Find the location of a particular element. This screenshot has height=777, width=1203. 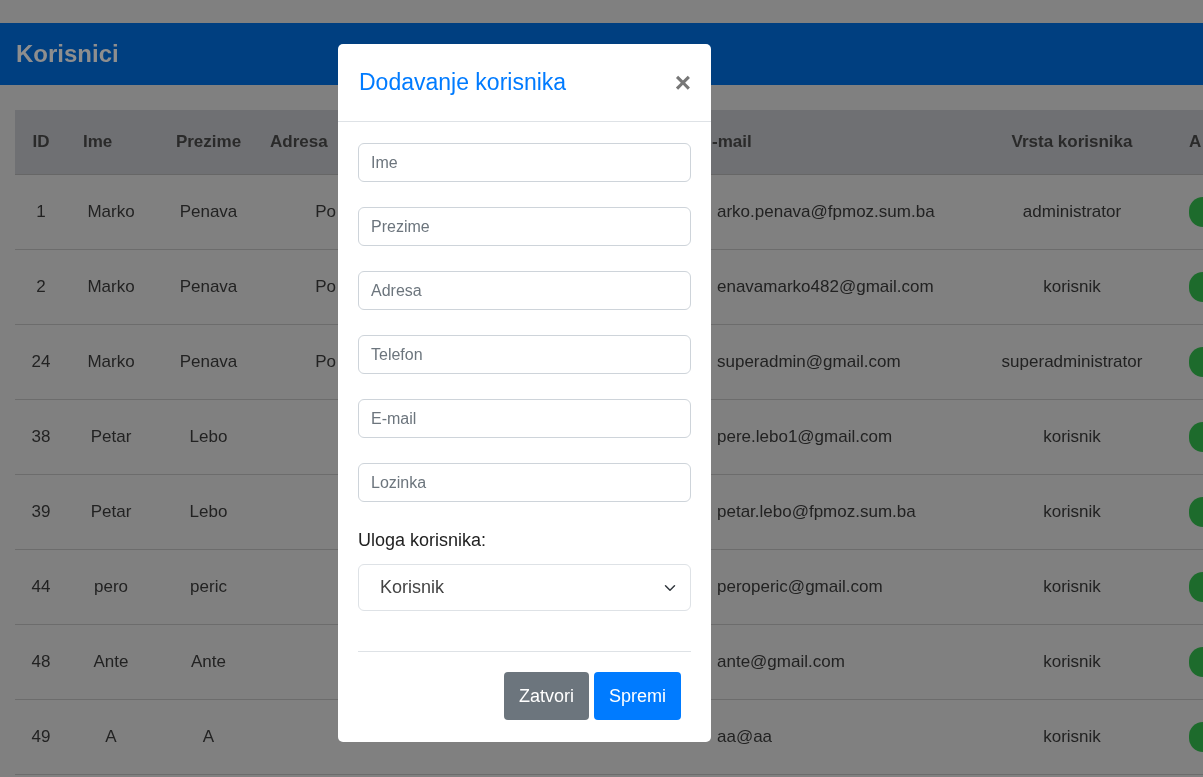

table-cell: arko.penava@fpmoz.sum.ba is located at coordinates (826, 211).